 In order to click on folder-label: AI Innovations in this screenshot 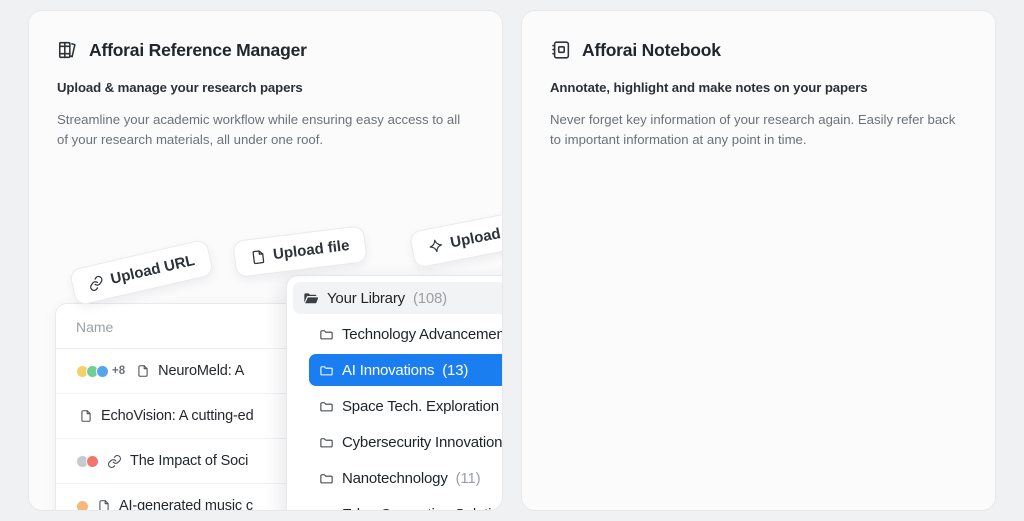, I will do `click(388, 370)`.